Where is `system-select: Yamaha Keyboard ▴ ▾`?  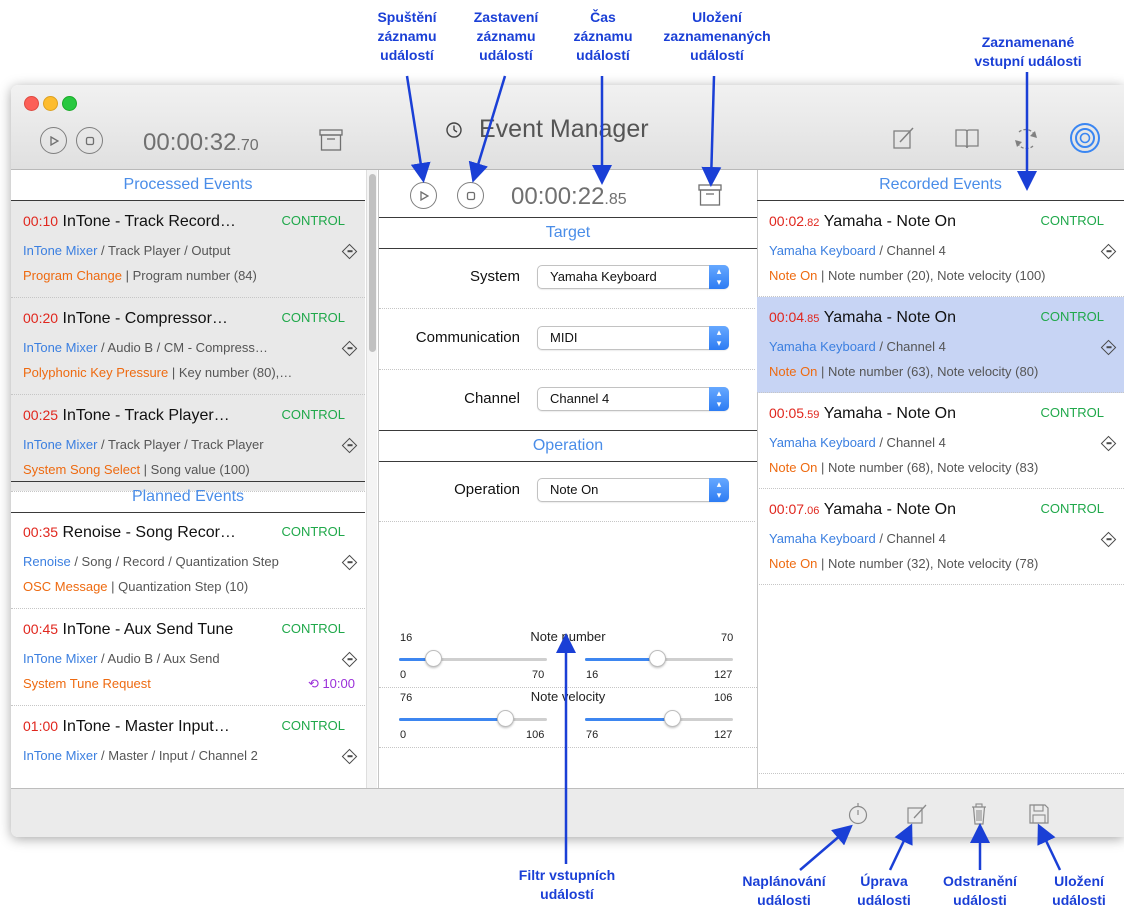
system-select: Yamaha Keyboard ▴ ▾ is located at coordinates (633, 277).